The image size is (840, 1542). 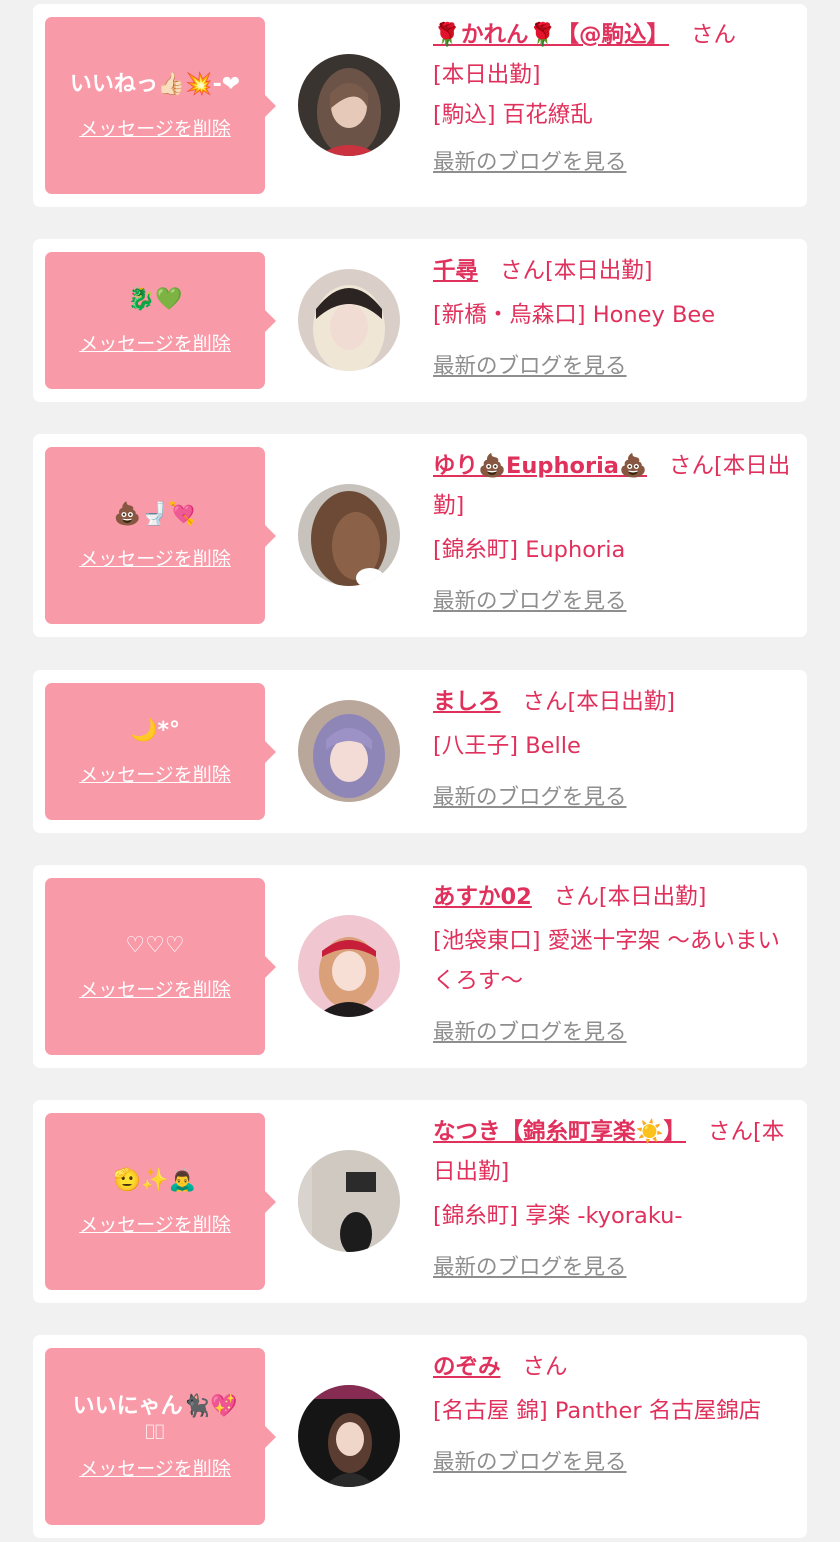 What do you see at coordinates (597, 1411) in the screenshot?
I see `shop-text: [名古屋 錦] Panther 名古屋錦店` at bounding box center [597, 1411].